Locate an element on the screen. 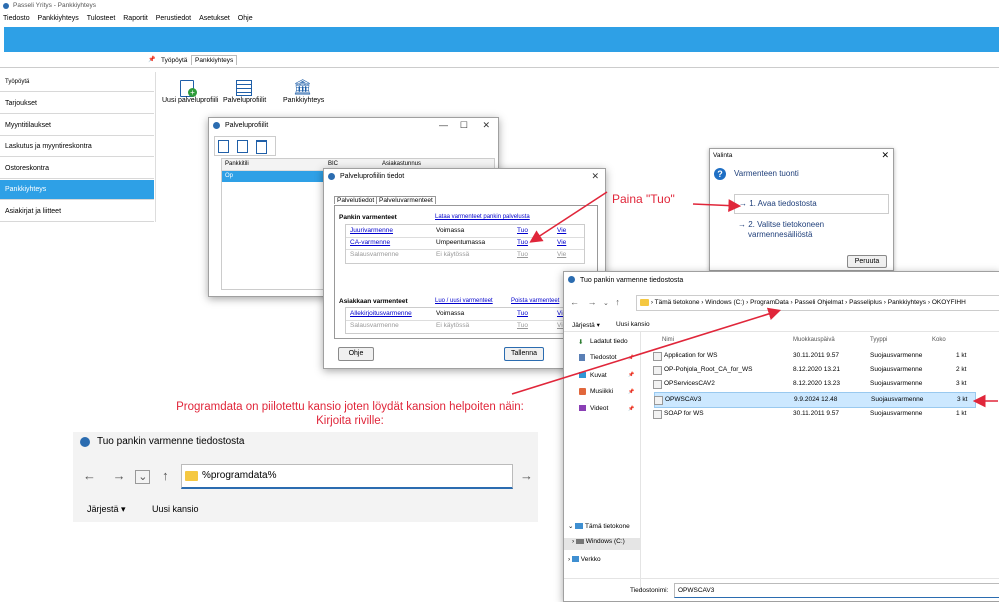 The width and height of the screenshot is (999, 602). menu-tulosteet: Tulosteet is located at coordinates (101, 18).